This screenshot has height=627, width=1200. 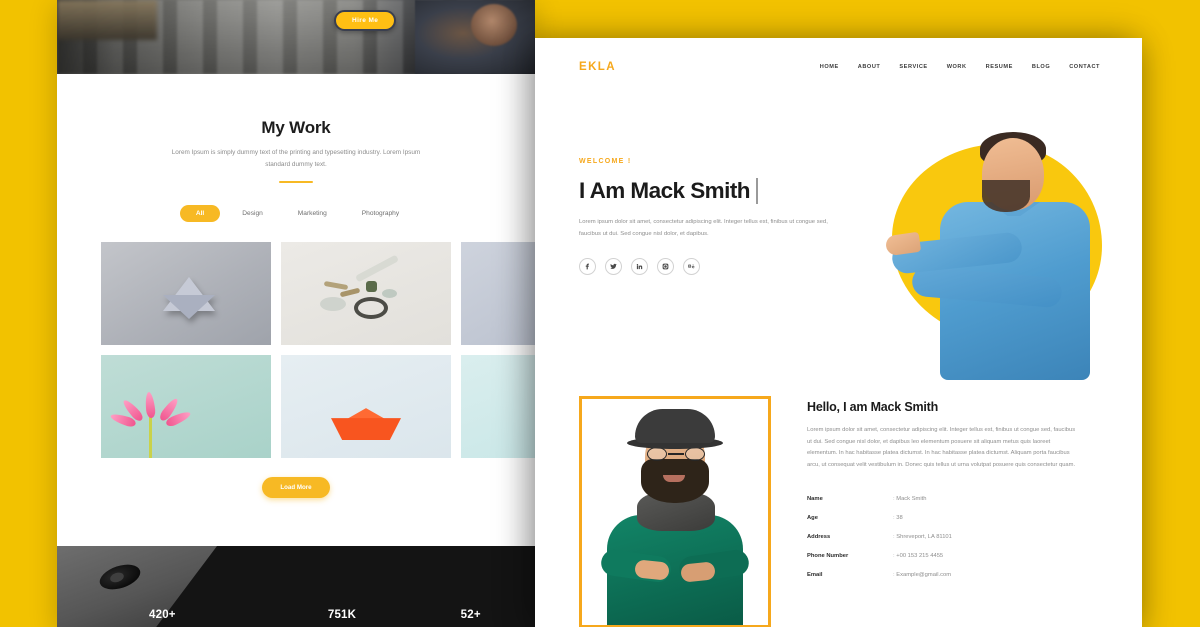 What do you see at coordinates (999, 67) in the screenshot?
I see `nav-link-resume: RESUME` at bounding box center [999, 67].